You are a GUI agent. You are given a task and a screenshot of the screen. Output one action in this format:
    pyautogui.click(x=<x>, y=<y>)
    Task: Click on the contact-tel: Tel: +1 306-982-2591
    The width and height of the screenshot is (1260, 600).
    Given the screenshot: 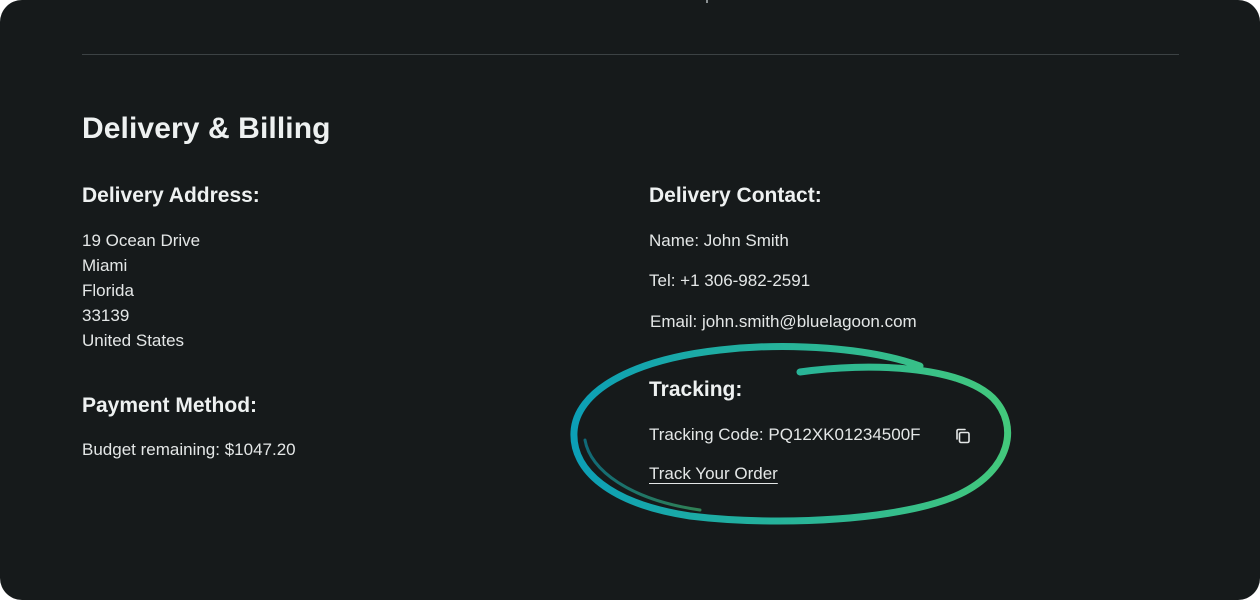 What is the action you would take?
    pyautogui.click(x=730, y=280)
    